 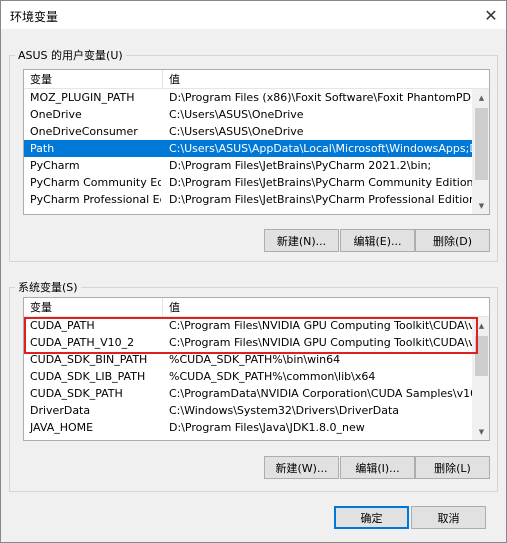 I want to click on table-row: OneDriveConsumer C:\Users\ASUS\OneDrive, so click(x=249, y=131).